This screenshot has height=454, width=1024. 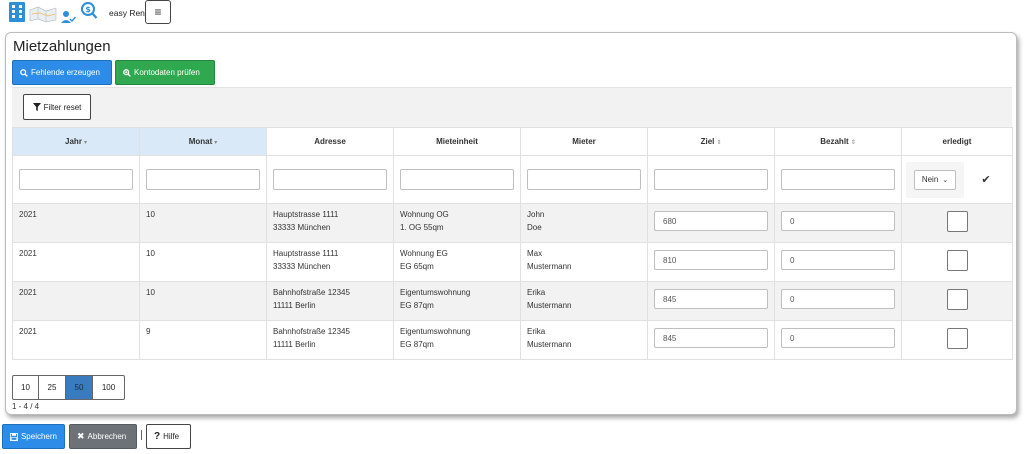 What do you see at coordinates (68, 17) in the screenshot?
I see `person-check-icon` at bounding box center [68, 17].